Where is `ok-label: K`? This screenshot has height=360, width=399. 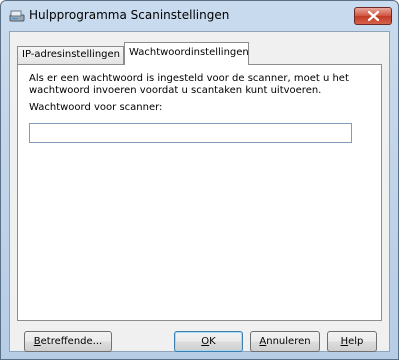
ok-label: K is located at coordinates (212, 341).